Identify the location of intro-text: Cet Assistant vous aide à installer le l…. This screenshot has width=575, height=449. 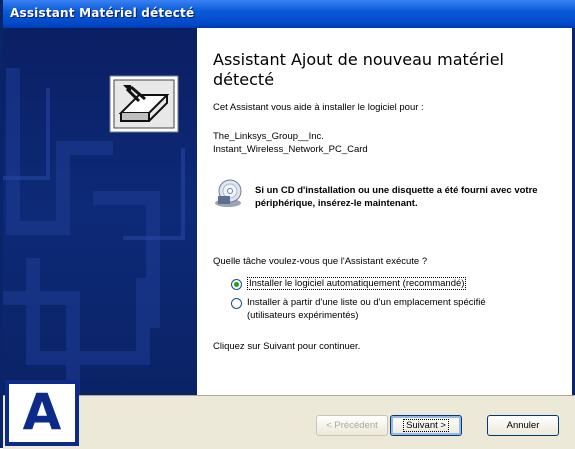
(318, 107).